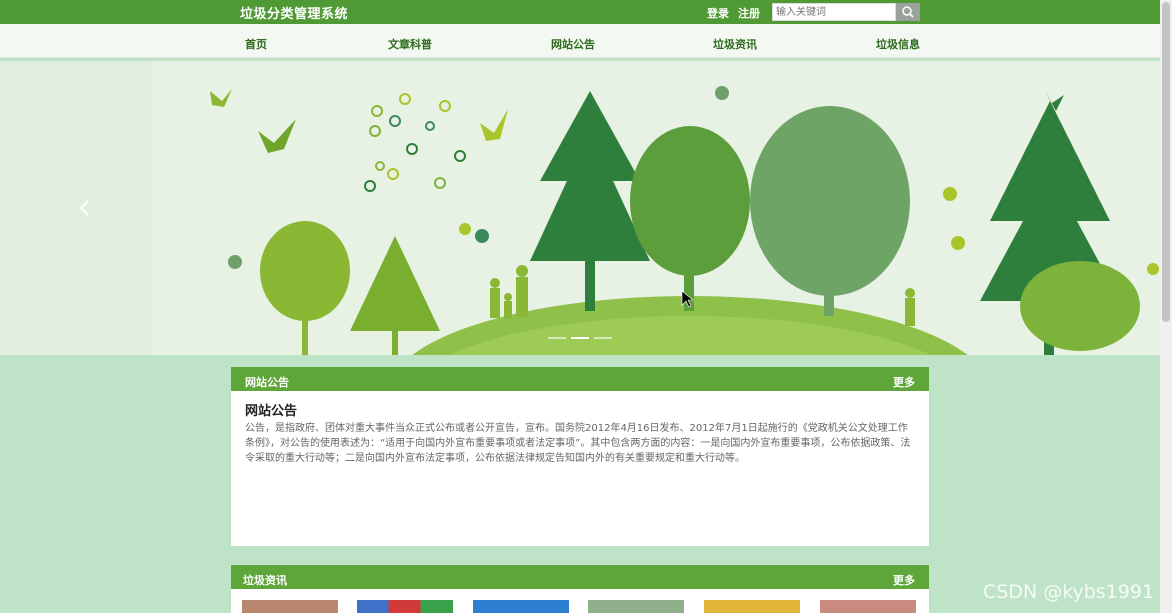 This screenshot has height=613, width=1172. I want to click on main-nav: 首页 文章科普 网站公告 垃圾资讯 垃圾信息, so click(586, 41).